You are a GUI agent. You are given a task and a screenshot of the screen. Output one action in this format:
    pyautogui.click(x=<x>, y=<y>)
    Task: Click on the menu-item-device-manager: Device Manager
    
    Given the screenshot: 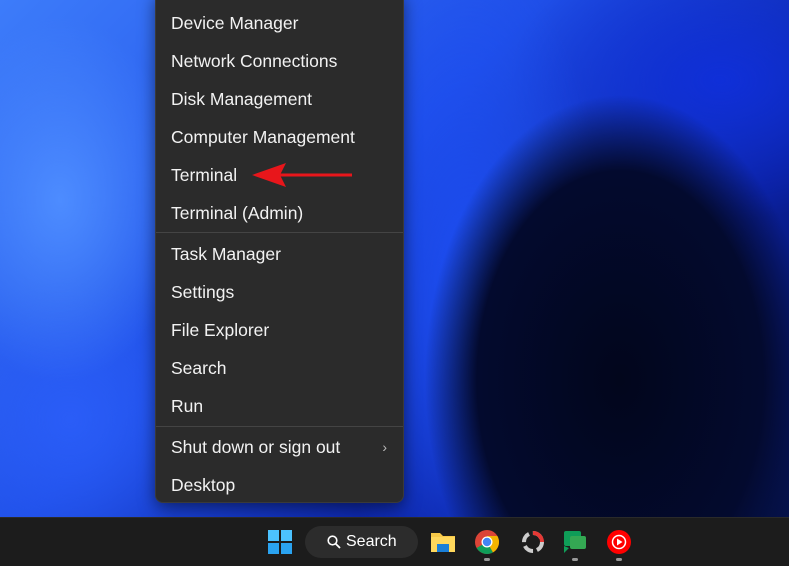 What is the action you would take?
    pyautogui.click(x=279, y=23)
    